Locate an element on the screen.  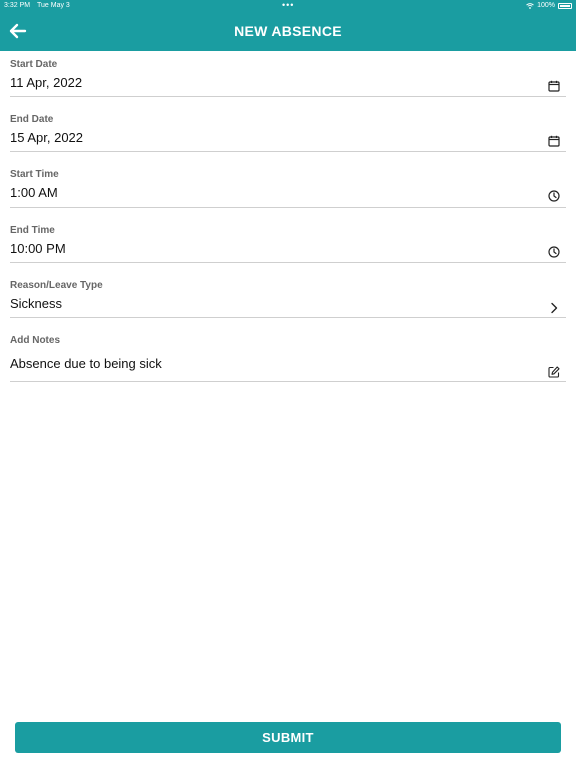
submit-button: SUBMIT is located at coordinates (288, 737).